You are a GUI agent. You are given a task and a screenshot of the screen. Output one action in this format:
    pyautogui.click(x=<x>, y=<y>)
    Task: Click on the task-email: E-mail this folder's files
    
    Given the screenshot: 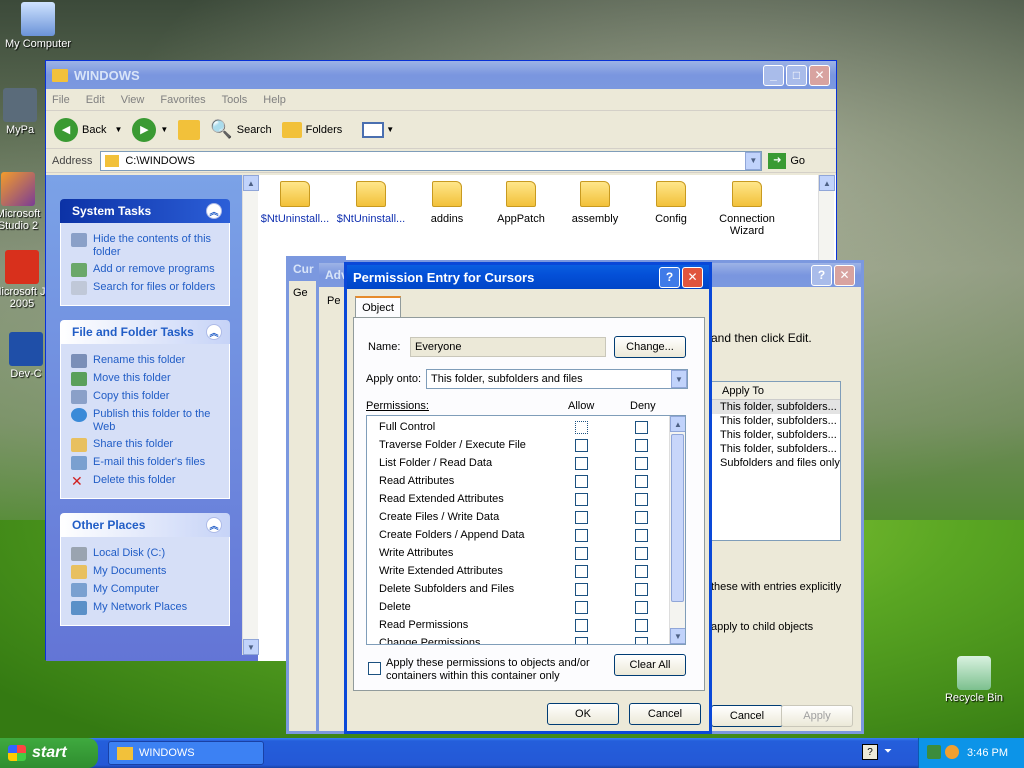 What is the action you would take?
    pyautogui.click(x=146, y=463)
    